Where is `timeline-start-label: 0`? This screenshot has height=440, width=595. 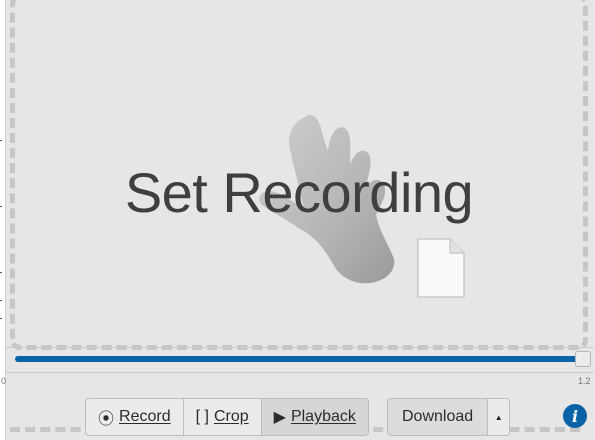 timeline-start-label: 0 is located at coordinates (4, 381).